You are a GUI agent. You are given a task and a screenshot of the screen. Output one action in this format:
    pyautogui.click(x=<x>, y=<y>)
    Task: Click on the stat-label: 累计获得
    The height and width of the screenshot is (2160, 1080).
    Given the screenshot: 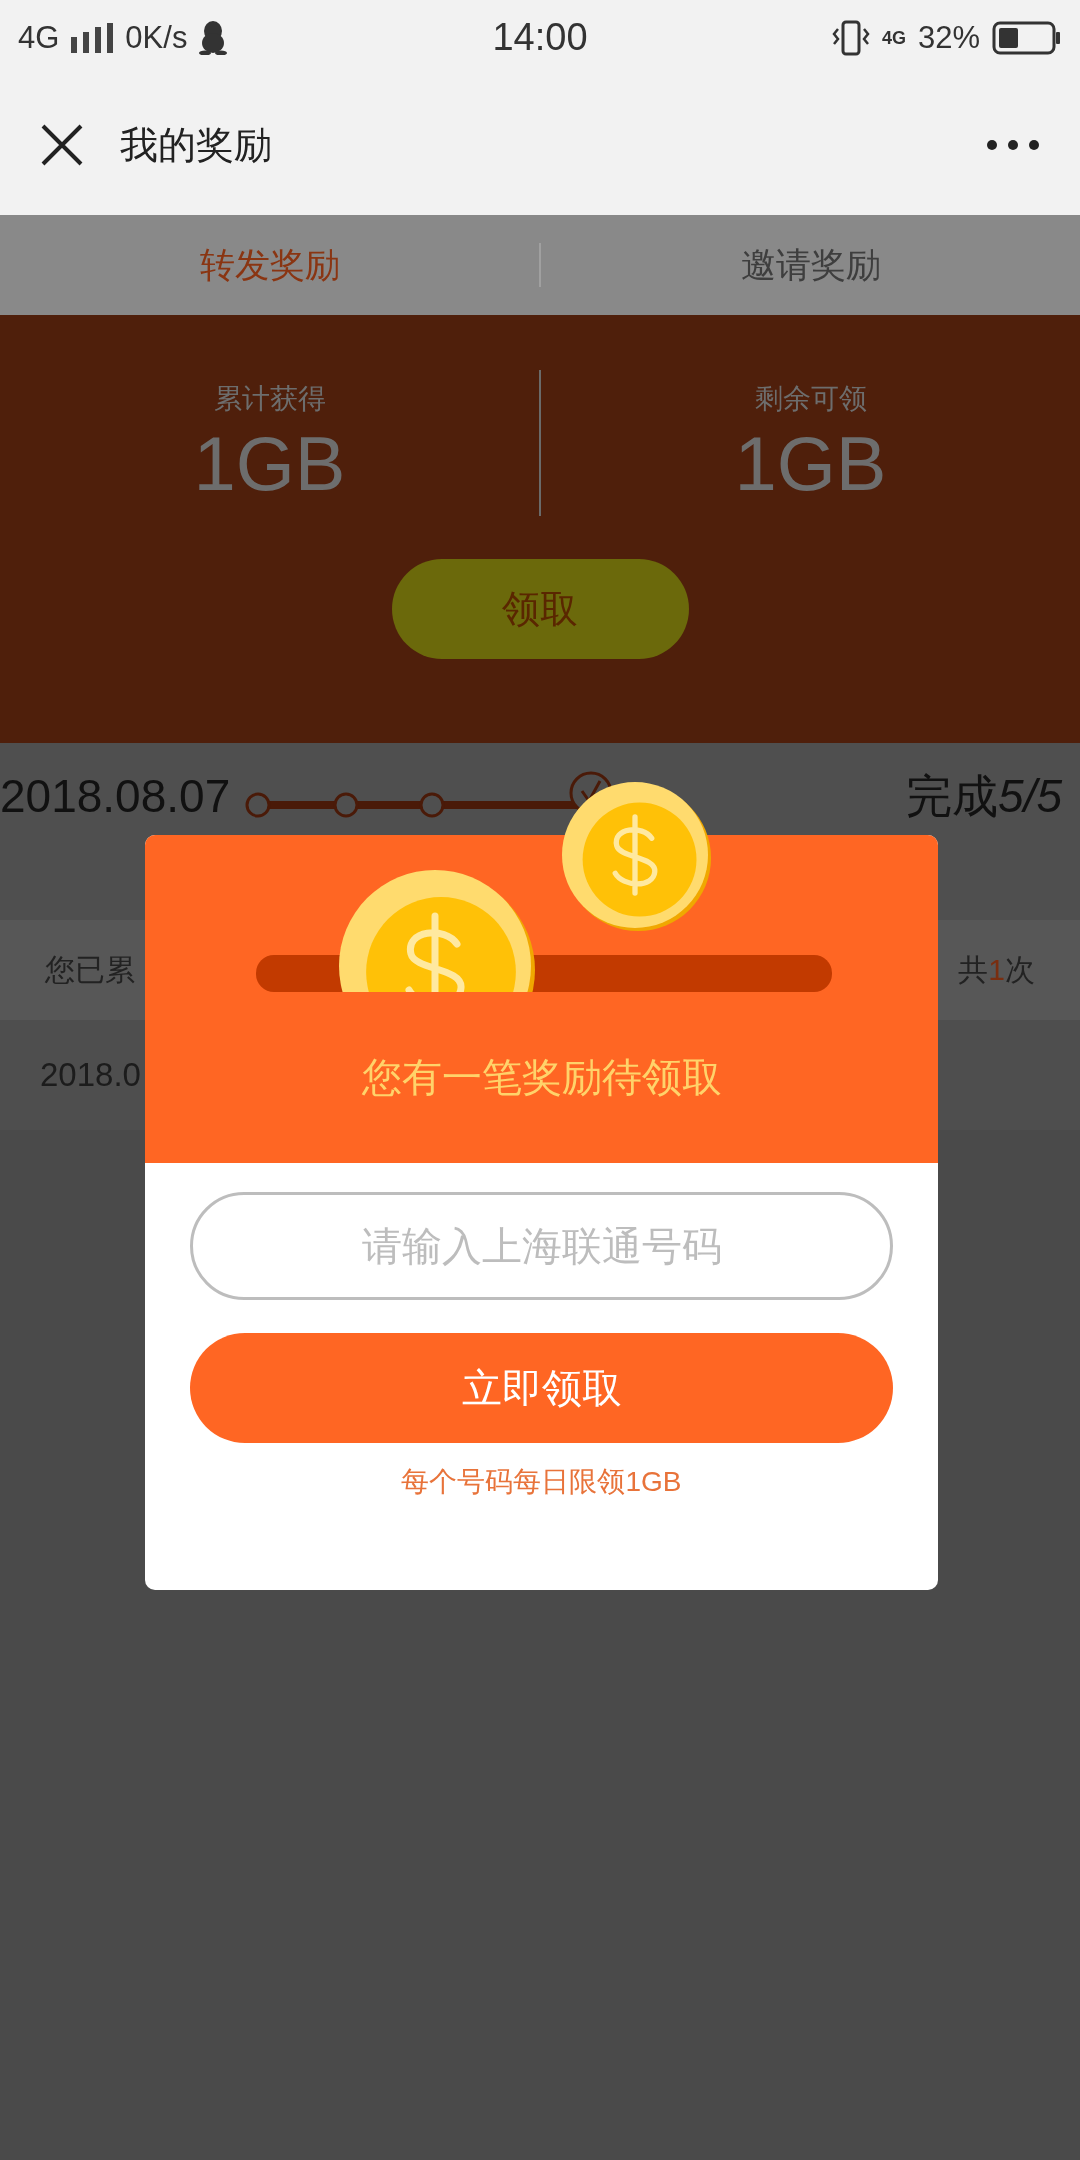 What is the action you would take?
    pyautogui.click(x=269, y=398)
    